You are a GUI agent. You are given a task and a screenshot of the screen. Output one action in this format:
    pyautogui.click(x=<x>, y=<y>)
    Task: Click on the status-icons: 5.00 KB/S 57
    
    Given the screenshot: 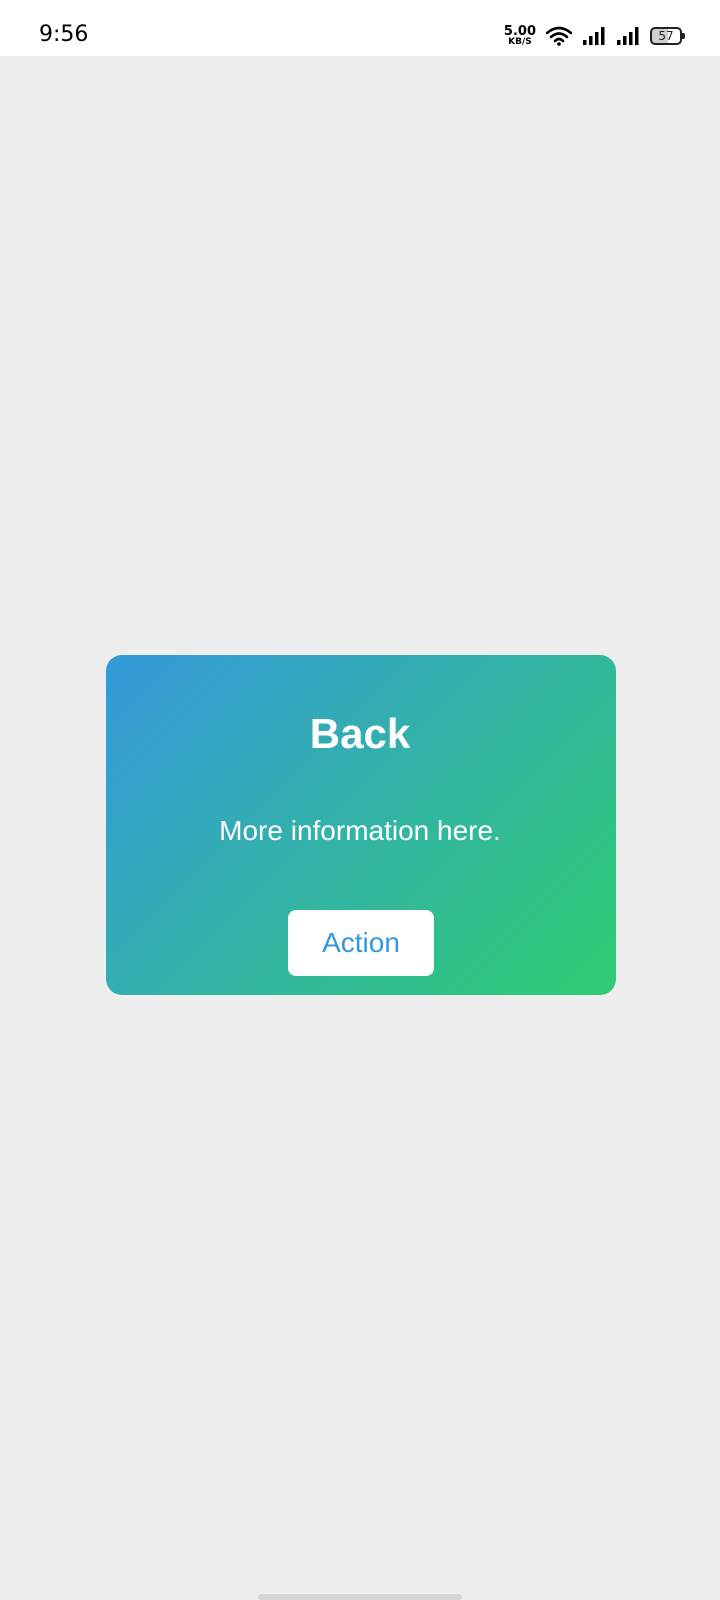 What is the action you would take?
    pyautogui.click(x=594, y=36)
    